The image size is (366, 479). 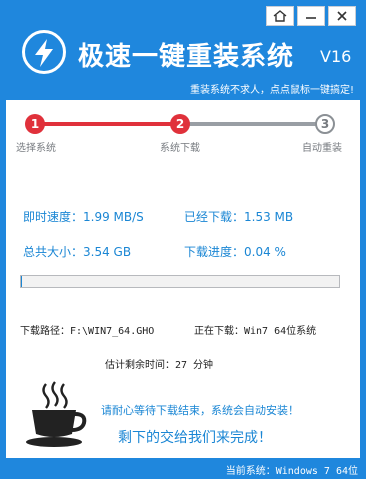 I want to click on progress-stat: 下载进度：0.04 %, so click(x=235, y=252).